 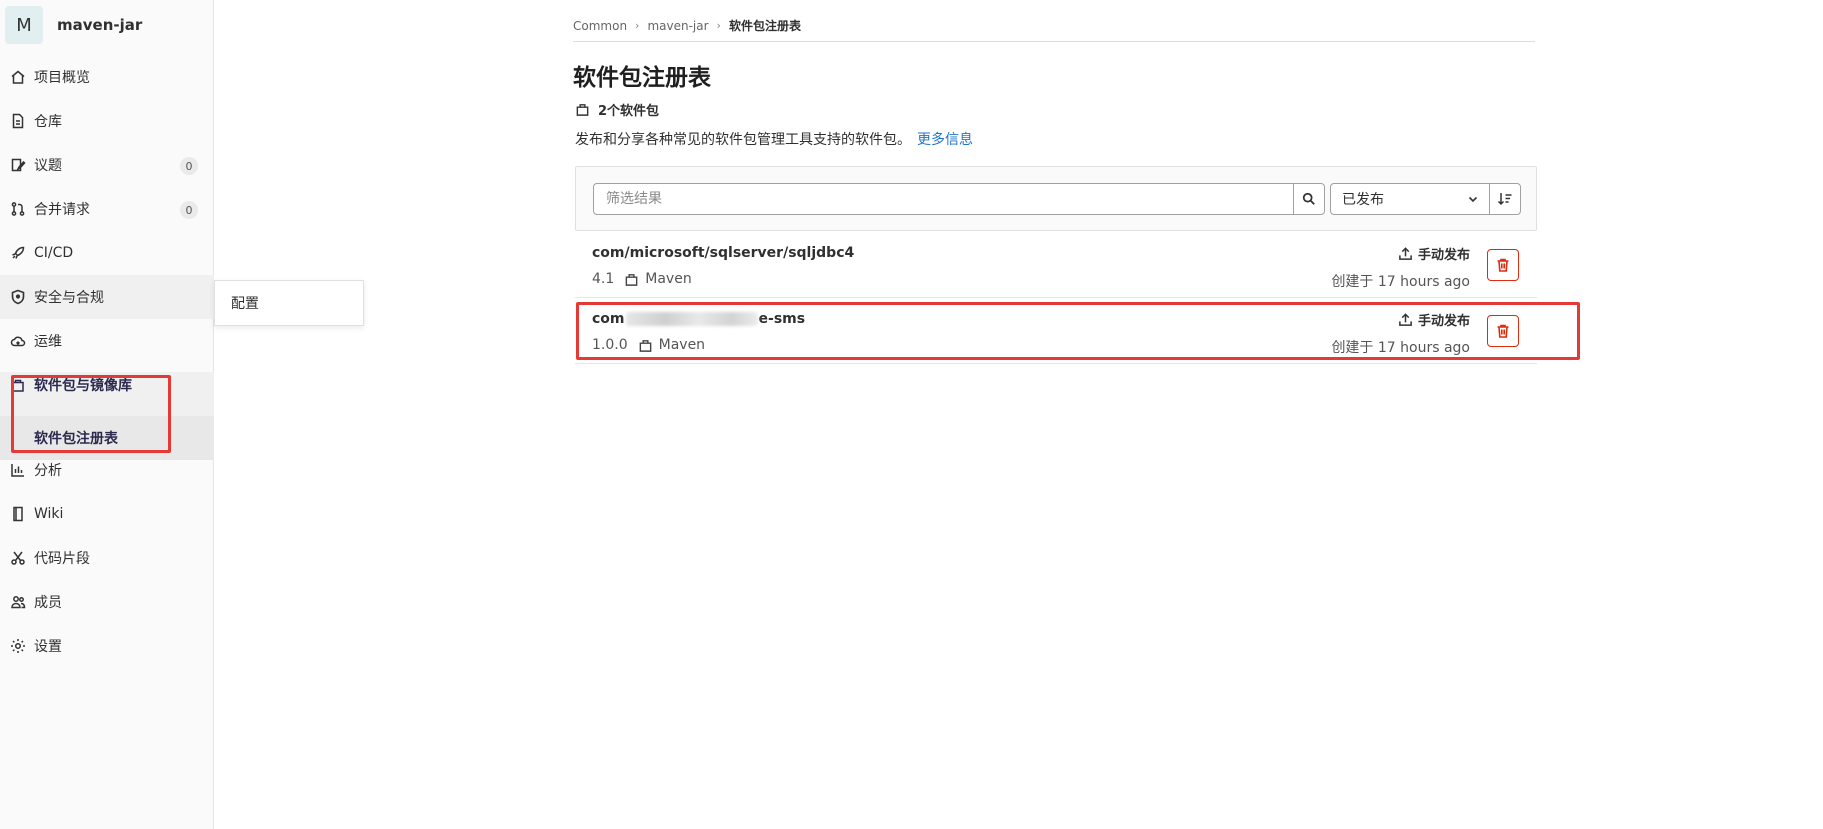 I want to click on sort-direction-button, so click(x=1505, y=199).